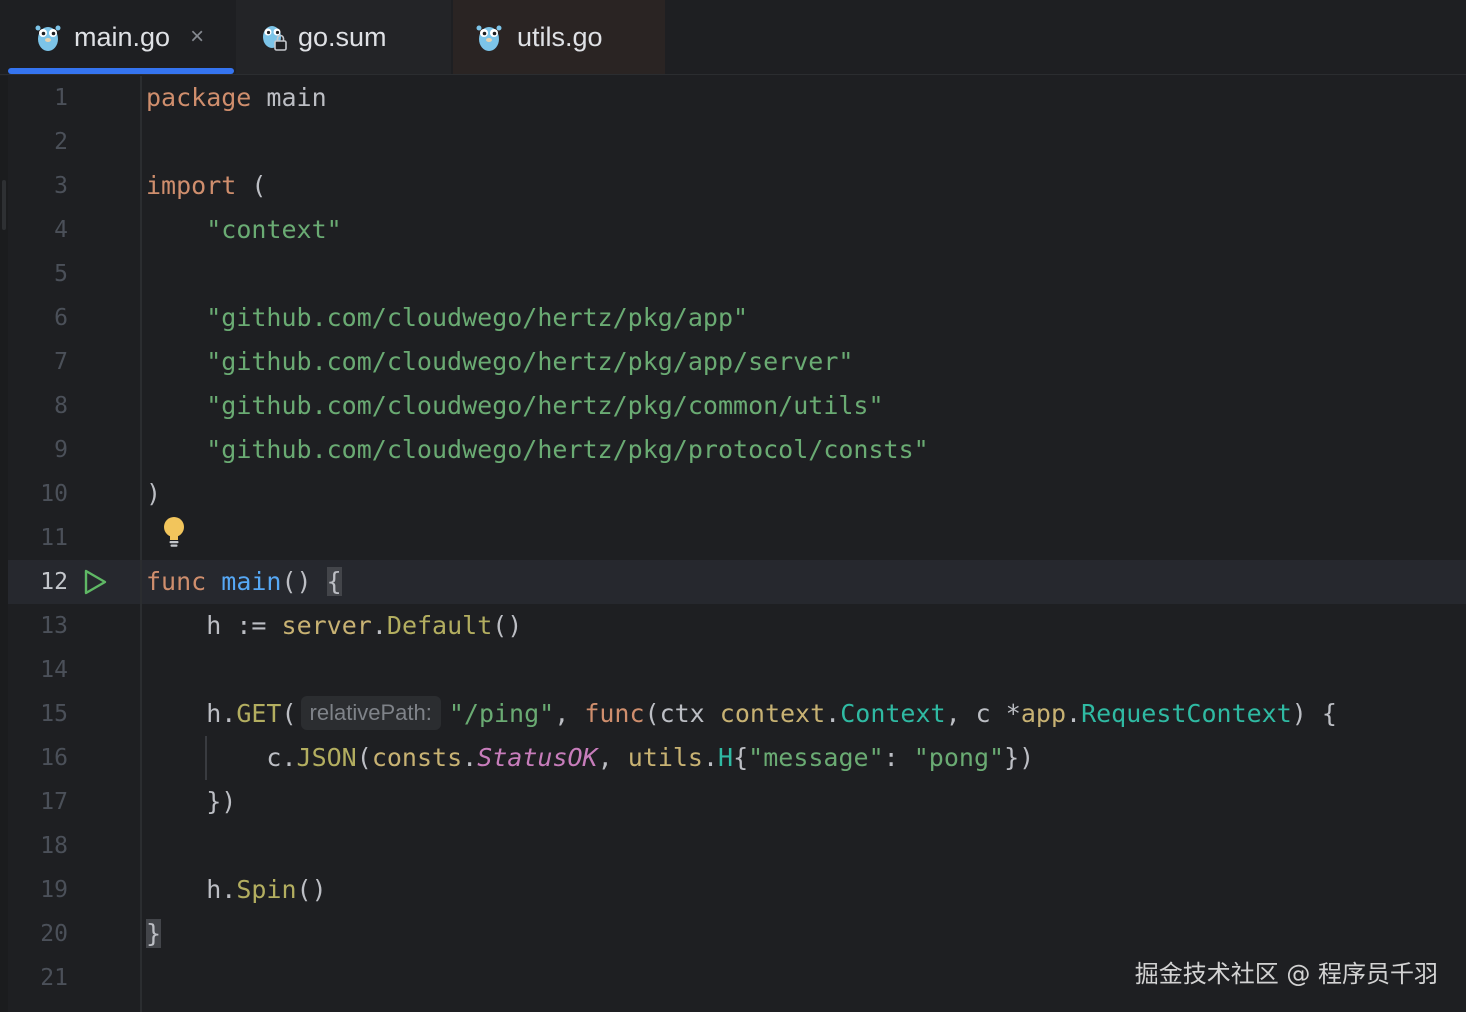 The image size is (1466, 1012). I want to click on code-text: h.Spin(), so click(236, 890).